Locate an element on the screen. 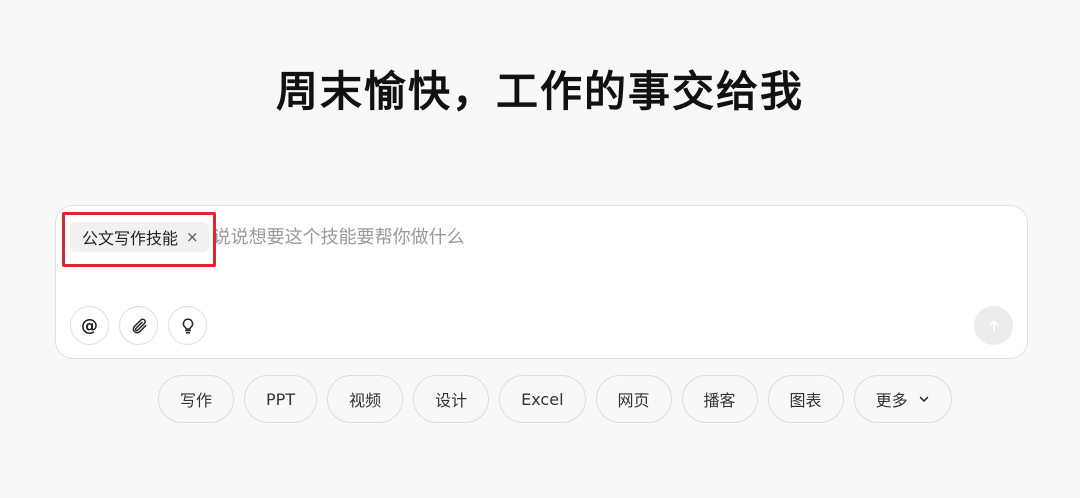 The height and width of the screenshot is (498, 1080). category-more: 更多 is located at coordinates (902, 399).